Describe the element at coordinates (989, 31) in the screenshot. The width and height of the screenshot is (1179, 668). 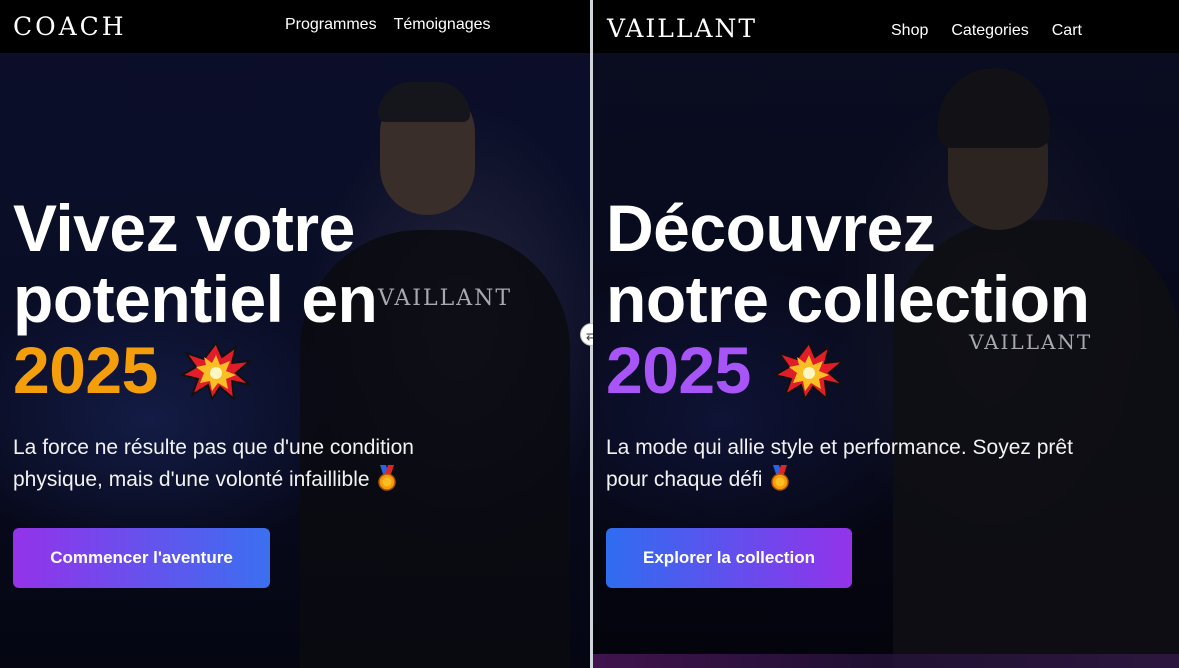
I see `nav-link-categories: Categories` at that location.